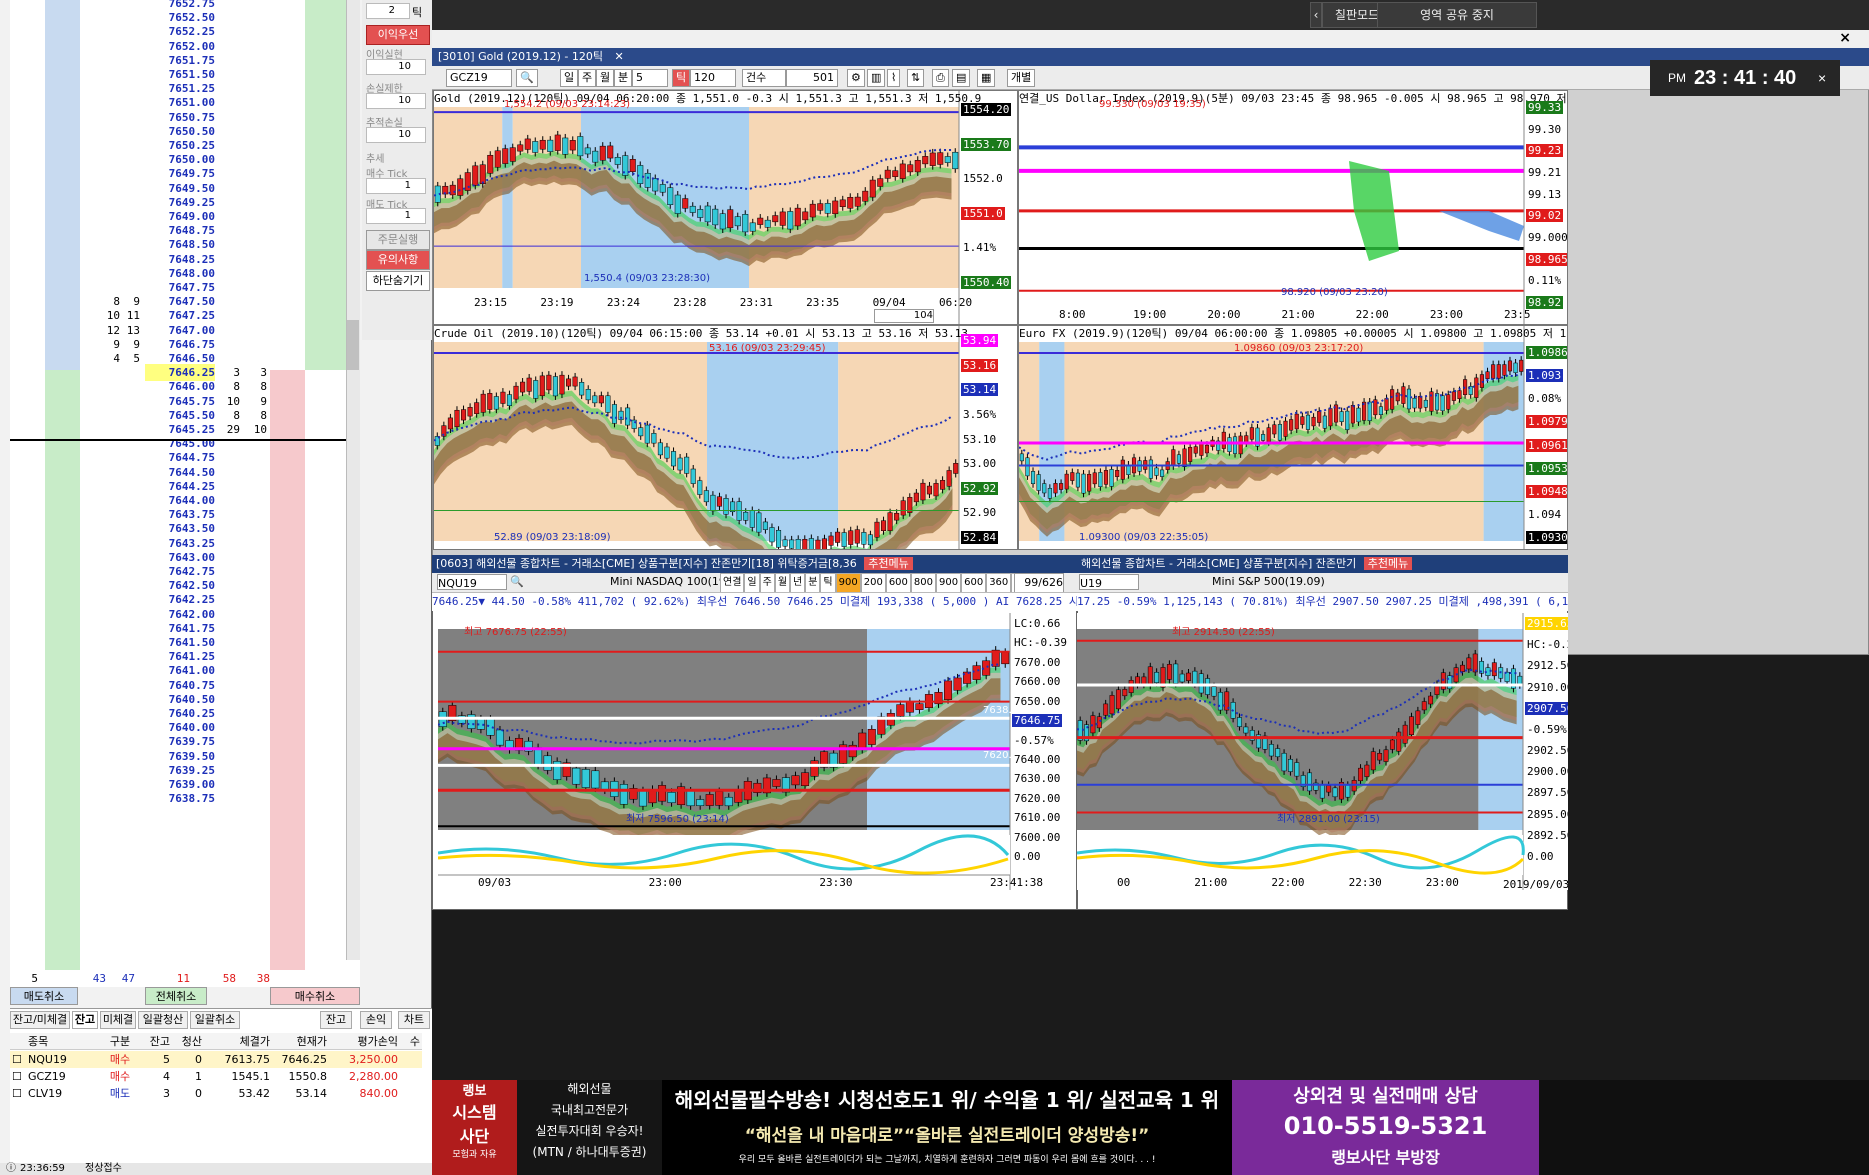  I want to click on x-tick-label: 22:00, so click(1372, 314).